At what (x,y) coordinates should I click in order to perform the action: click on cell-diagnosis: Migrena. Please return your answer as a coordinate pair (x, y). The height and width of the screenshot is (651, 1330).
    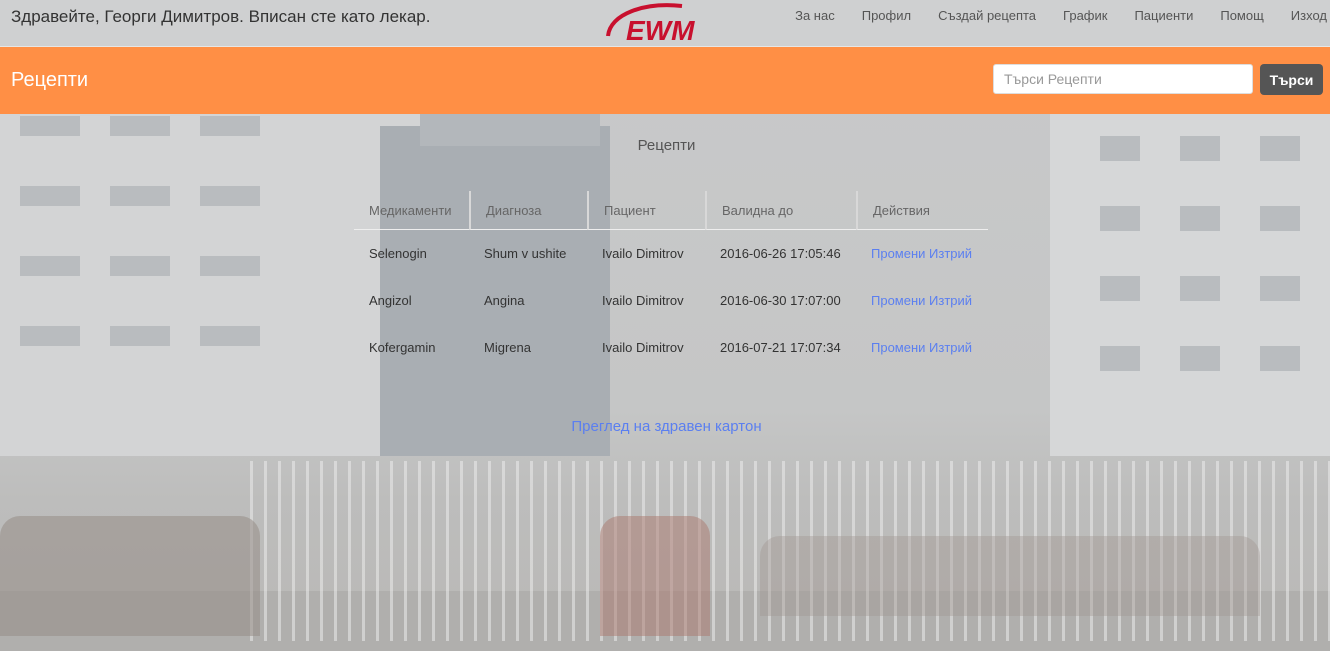
    Looking at the image, I should click on (507, 347).